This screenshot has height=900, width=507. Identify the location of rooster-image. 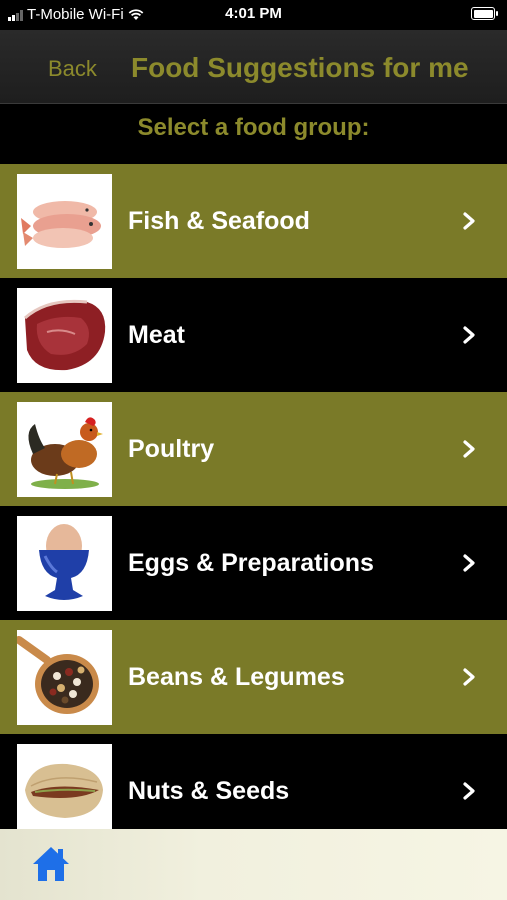
(64, 449).